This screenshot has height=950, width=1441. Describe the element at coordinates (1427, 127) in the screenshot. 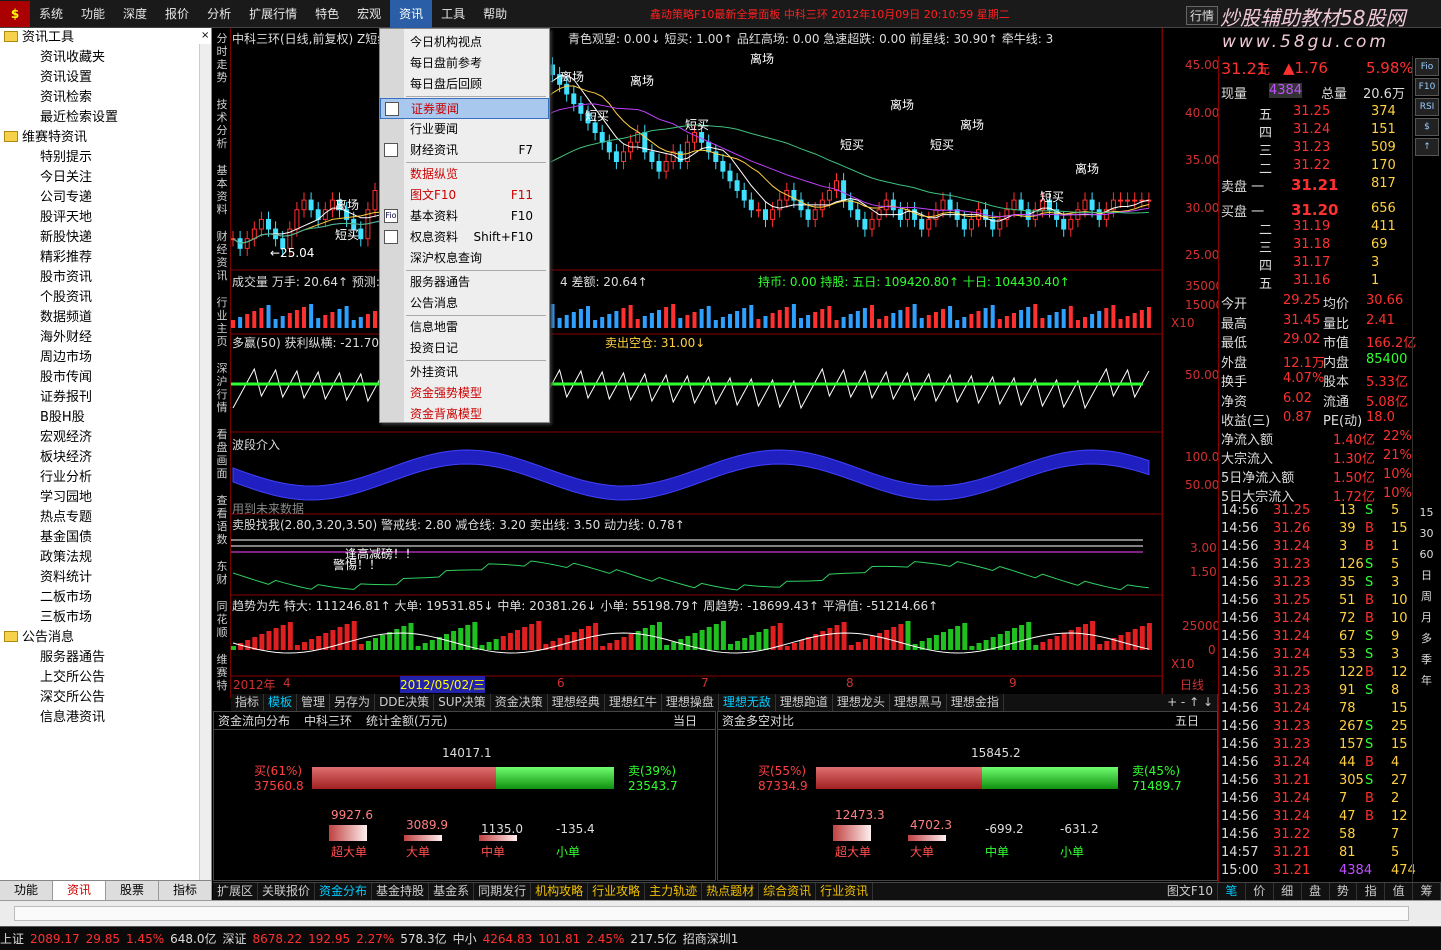

I see `tool-icon: $` at that location.